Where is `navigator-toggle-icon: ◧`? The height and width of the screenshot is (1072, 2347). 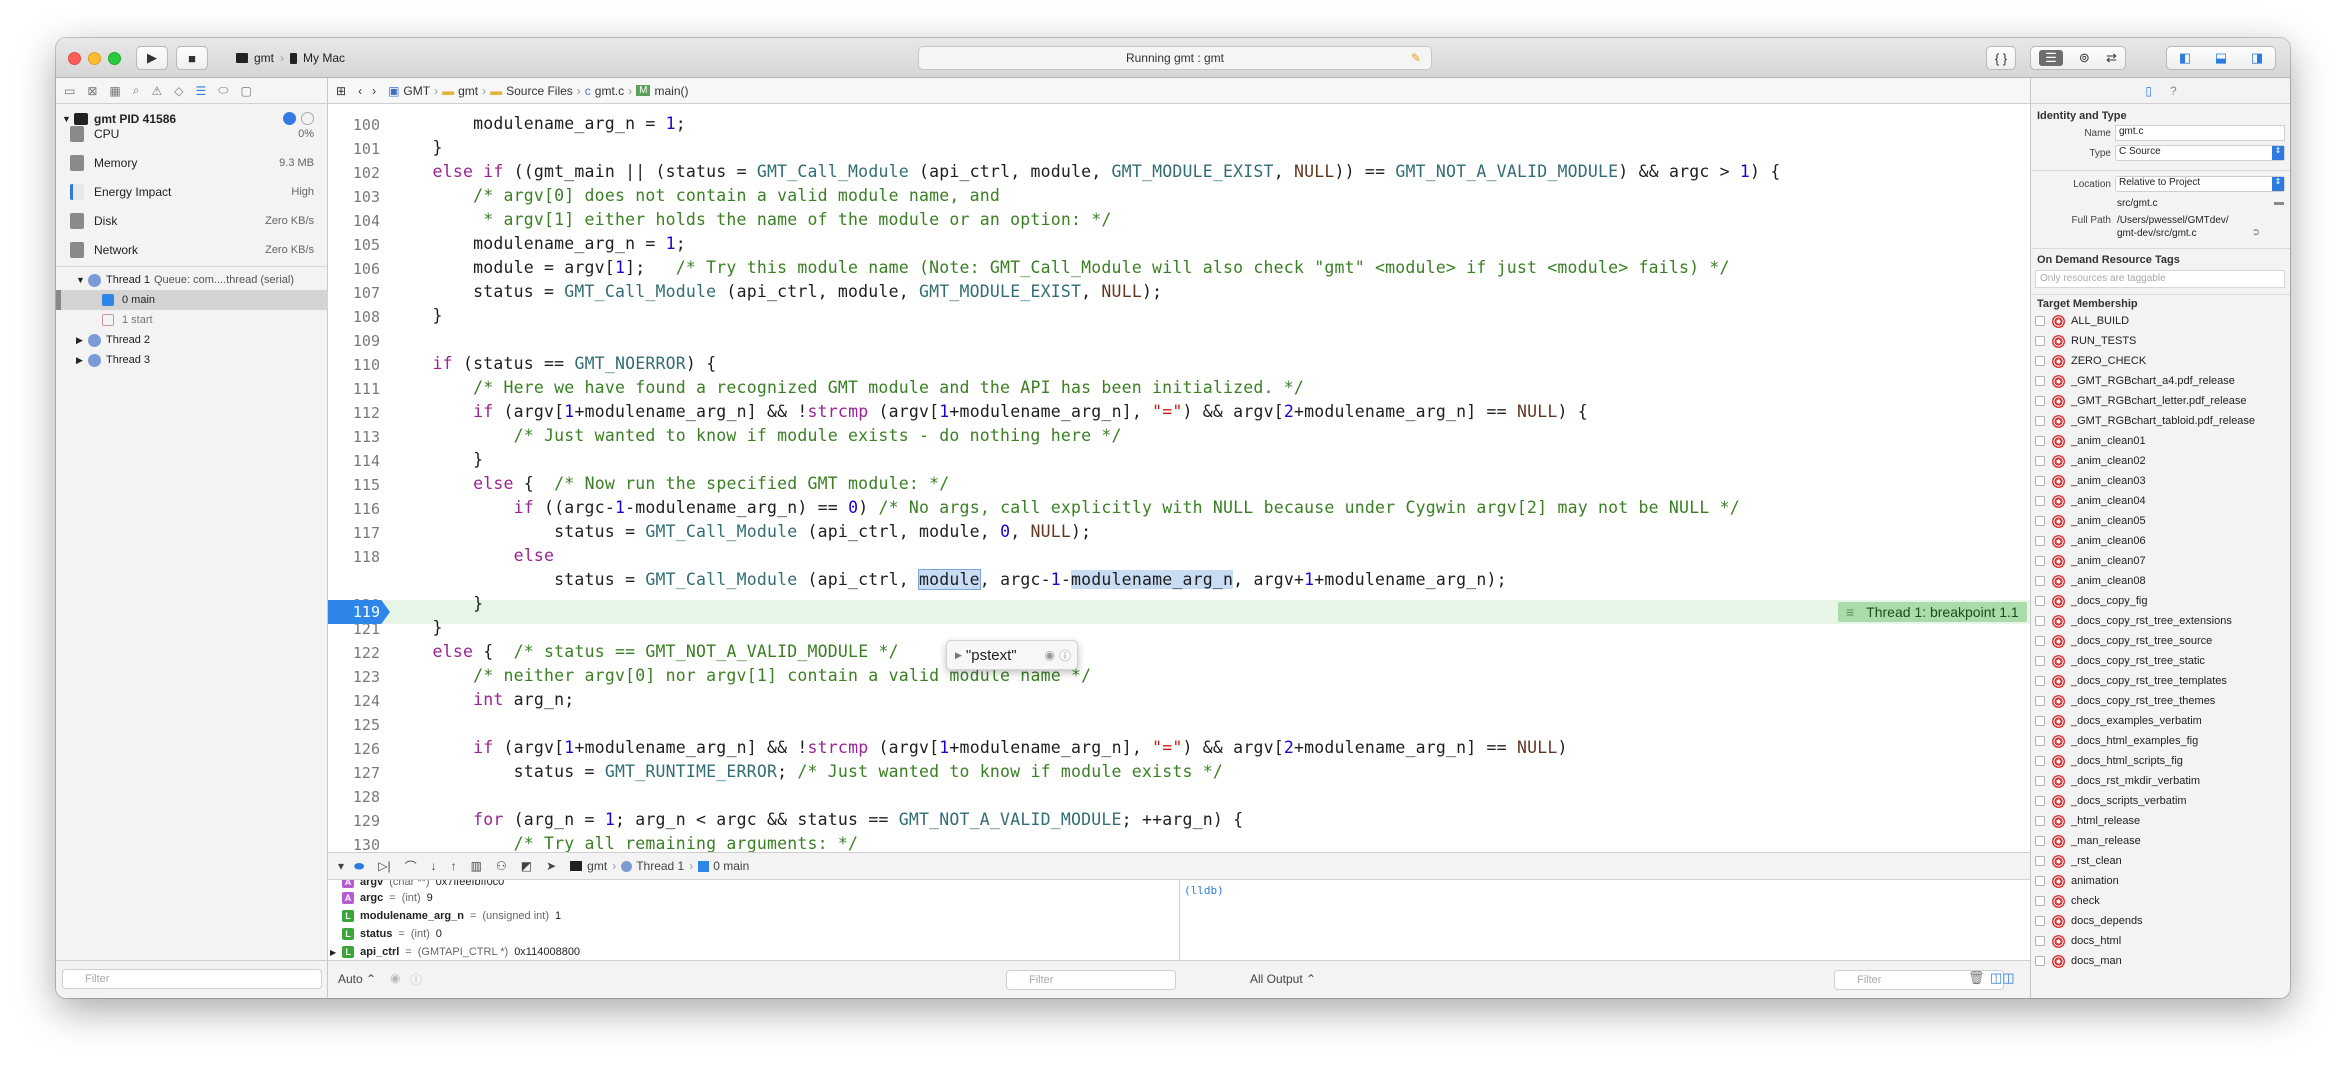 navigator-toggle-icon: ◧ is located at coordinates (2185, 58).